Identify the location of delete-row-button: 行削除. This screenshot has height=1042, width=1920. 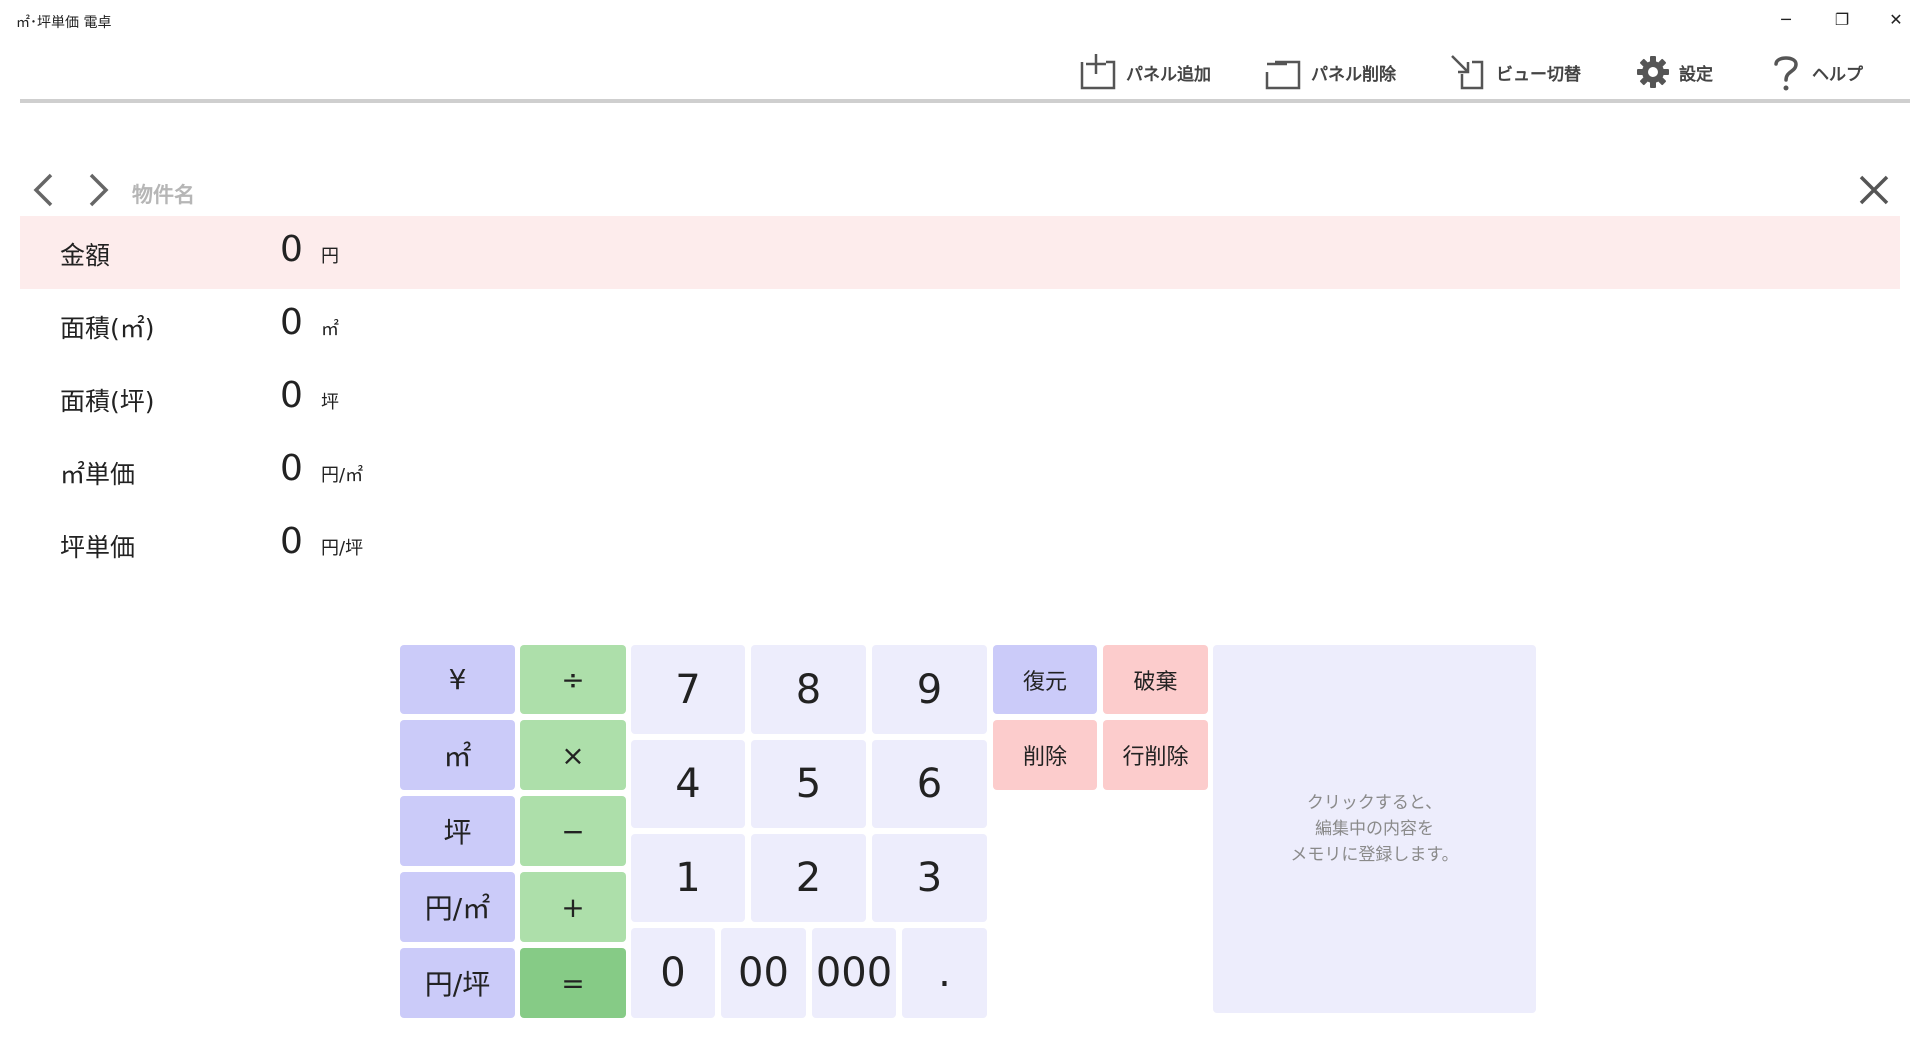
(1155, 755).